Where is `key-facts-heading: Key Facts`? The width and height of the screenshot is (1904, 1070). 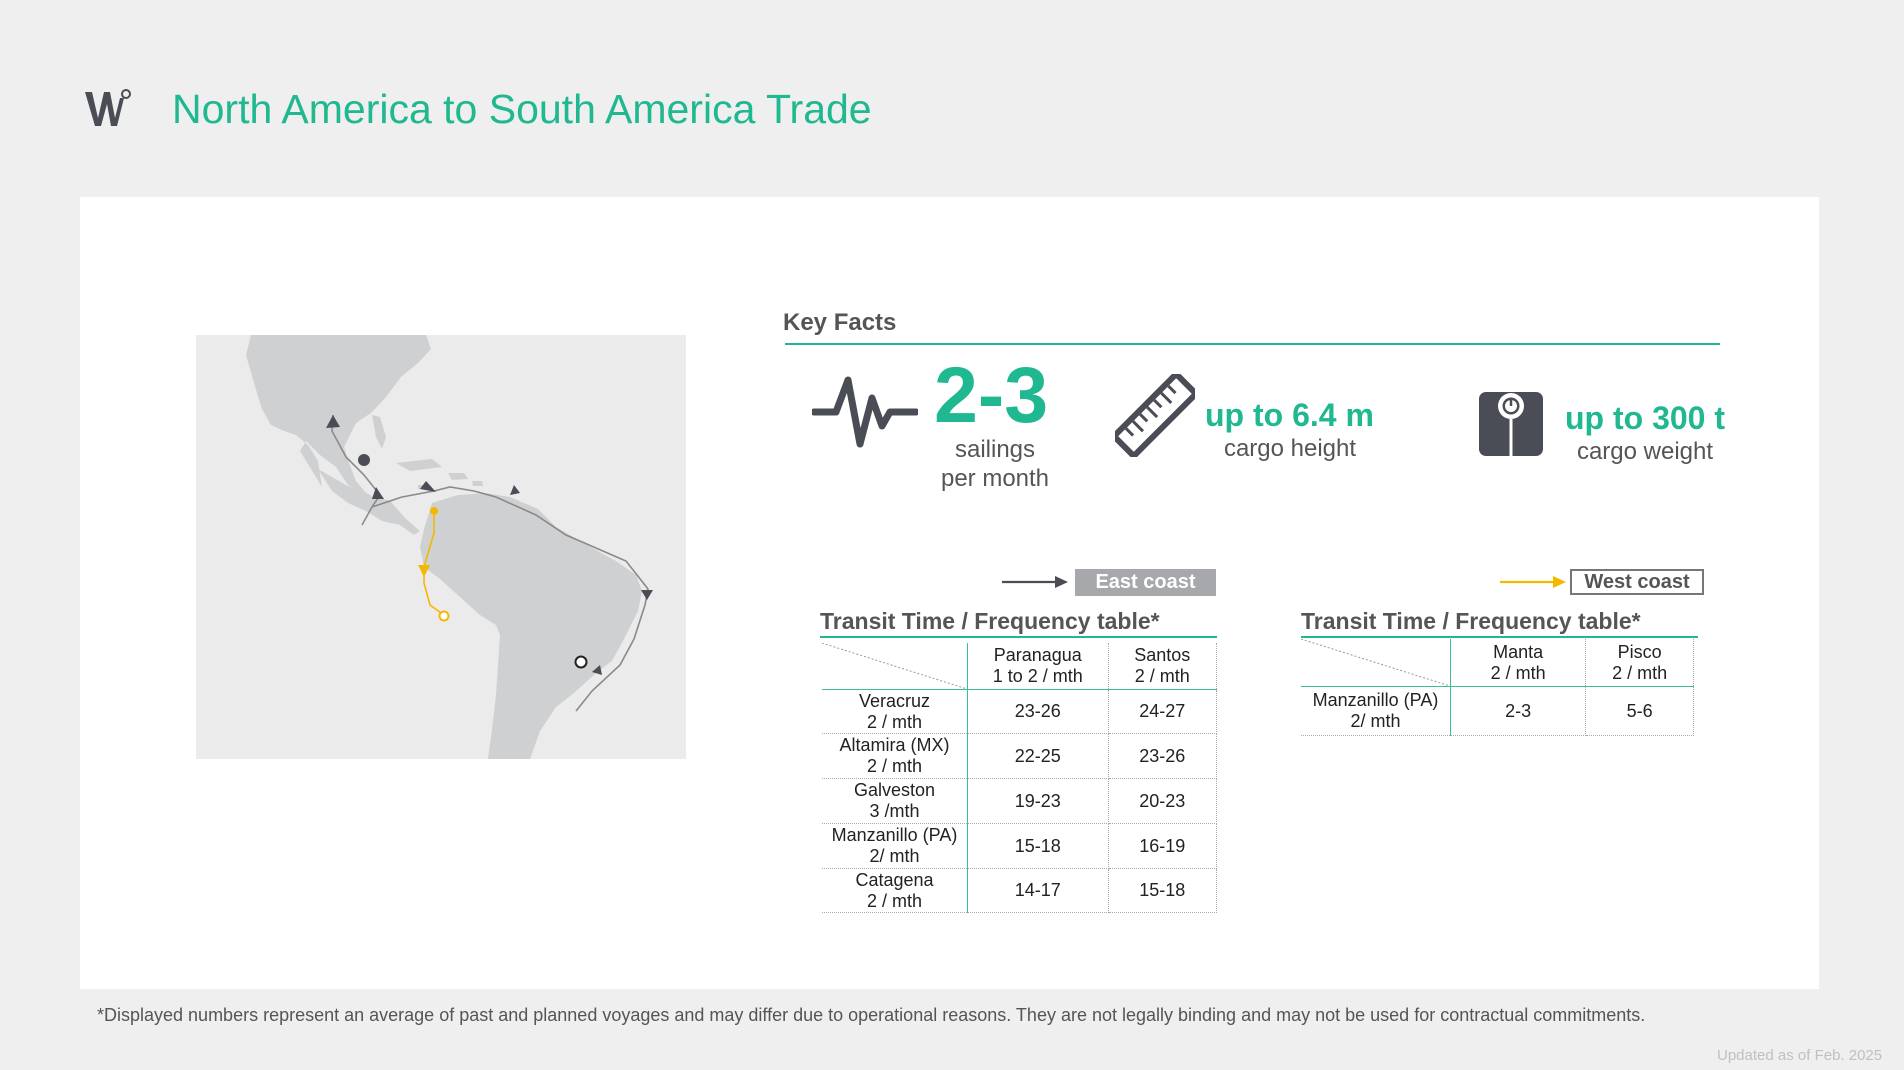
key-facts-heading: Key Facts is located at coordinates (840, 322).